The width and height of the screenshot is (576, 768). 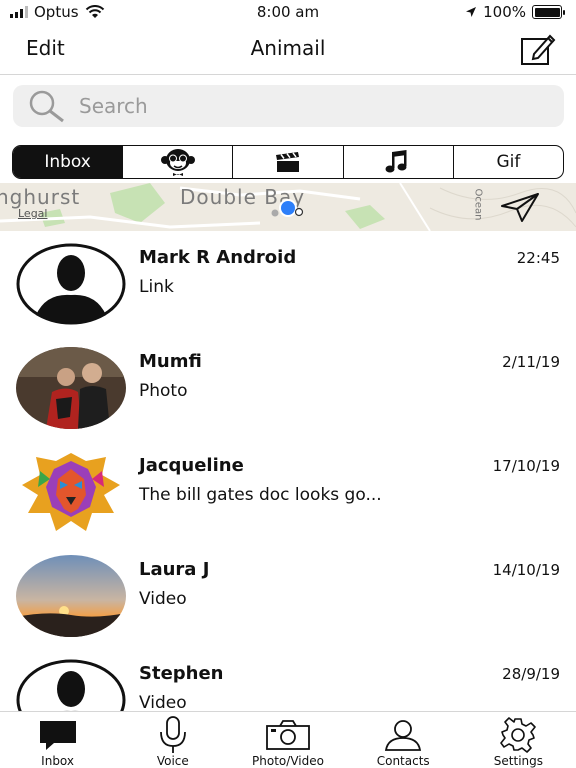 I want to click on gear-icon, so click(x=518, y=735).